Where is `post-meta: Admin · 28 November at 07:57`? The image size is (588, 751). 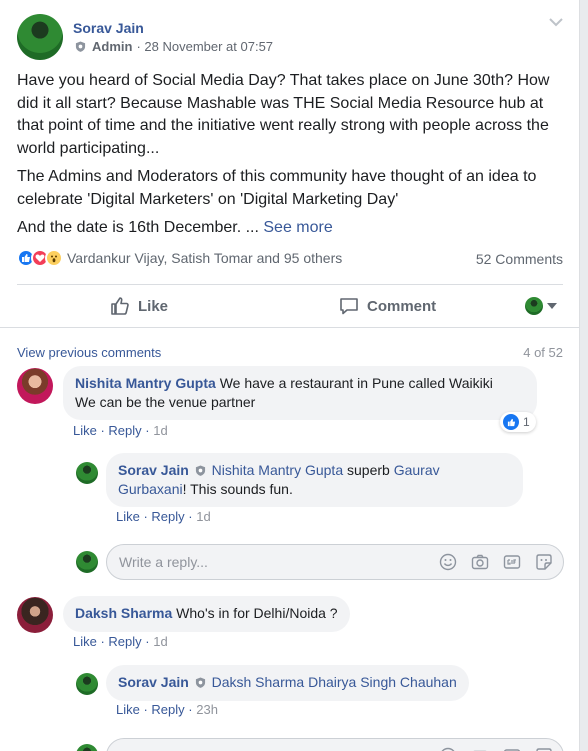
post-meta: Admin · 28 November at 07:57 is located at coordinates (173, 46).